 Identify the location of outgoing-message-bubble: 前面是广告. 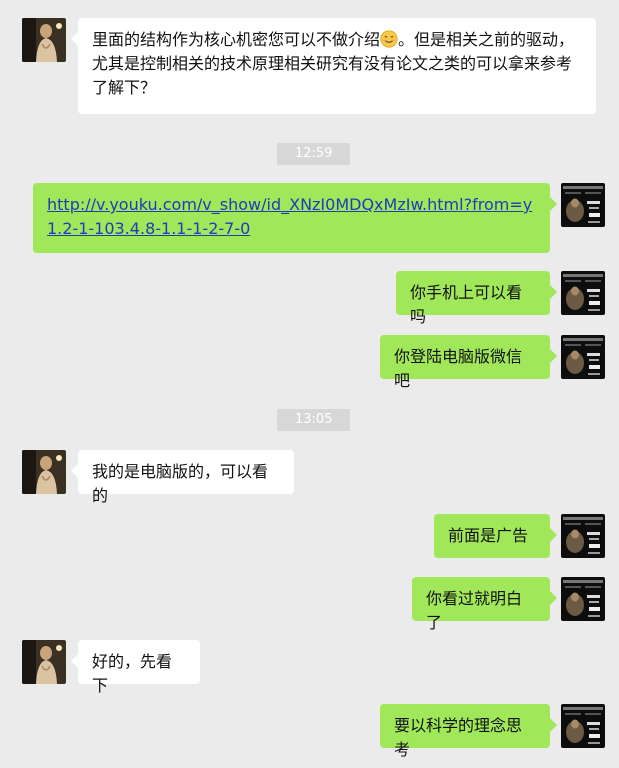
(495, 536).